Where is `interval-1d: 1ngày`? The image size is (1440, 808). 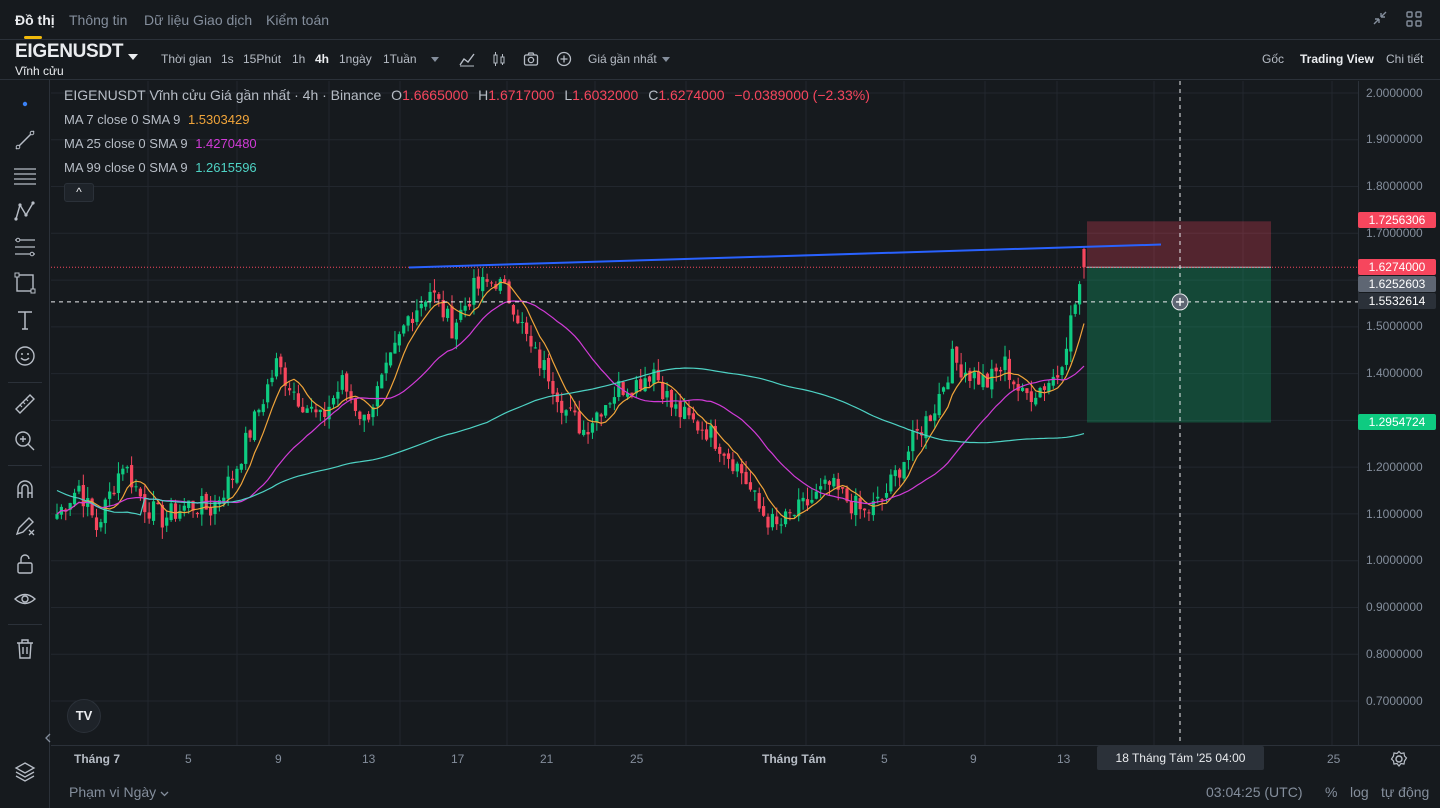
interval-1d: 1ngày is located at coordinates (355, 59).